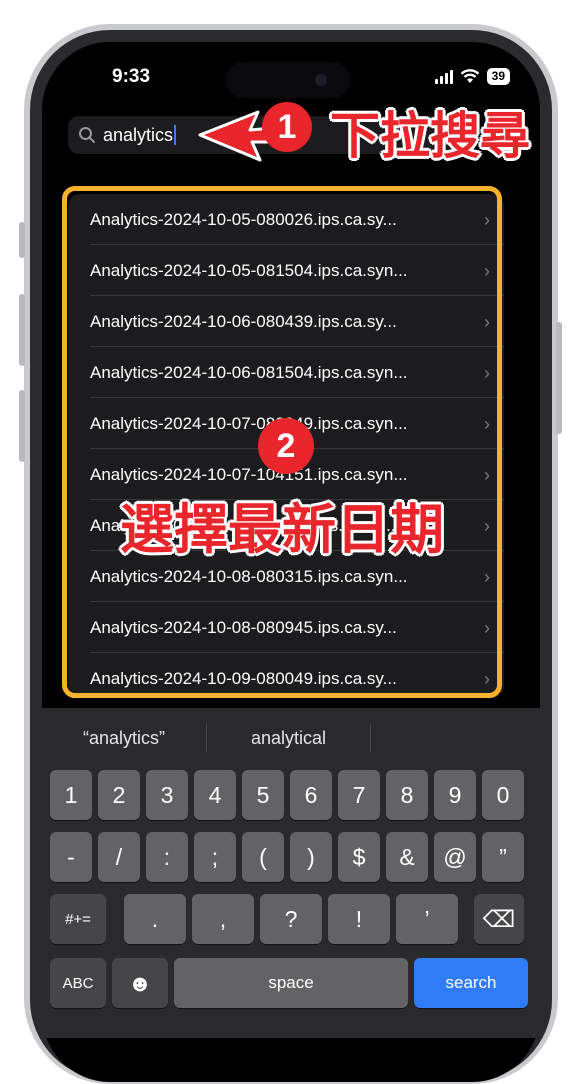  What do you see at coordinates (138, 134) in the screenshot?
I see `search-query-text: analytics` at bounding box center [138, 134].